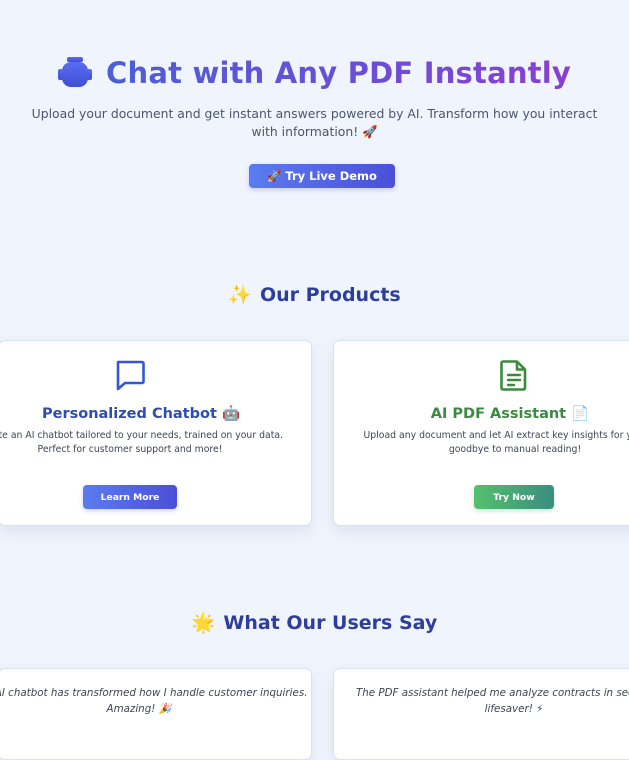 The height and width of the screenshot is (760, 629). What do you see at coordinates (203, 623) in the screenshot?
I see `glowing-star-icon: 🌟` at bounding box center [203, 623].